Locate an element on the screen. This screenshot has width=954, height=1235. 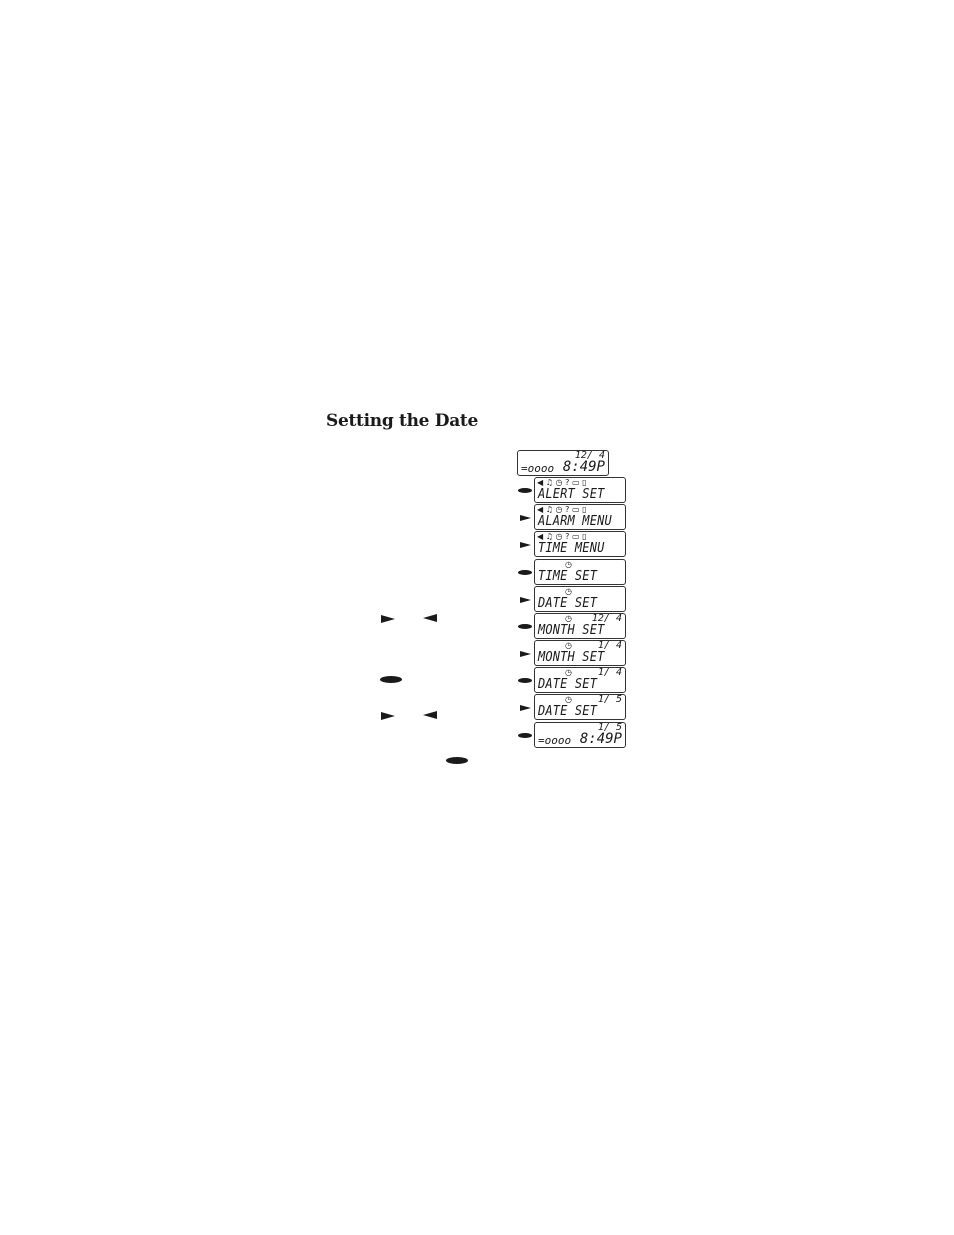
lcd-main-text: TIME MENU is located at coordinates (571, 548).